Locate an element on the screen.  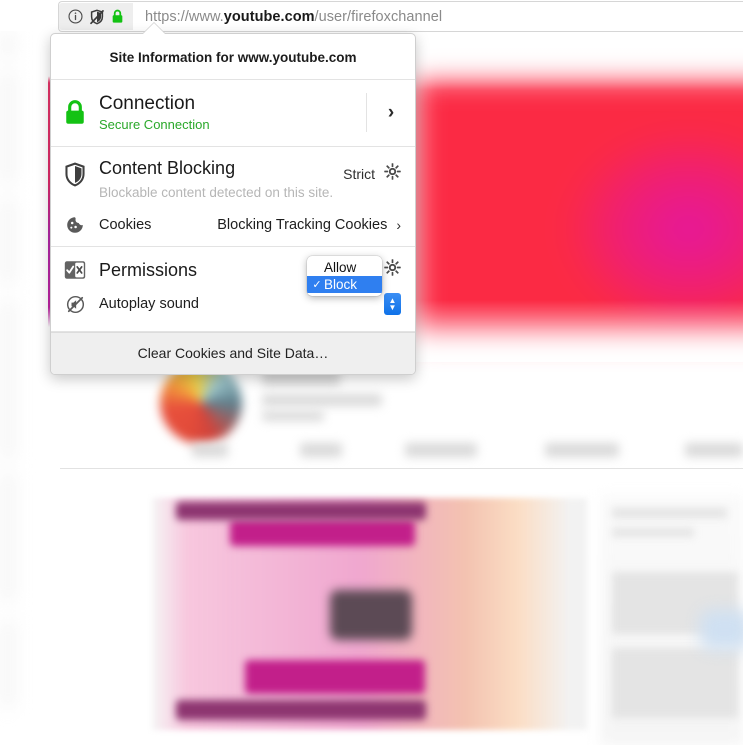
bg-right-card is located at coordinates (675, 683).